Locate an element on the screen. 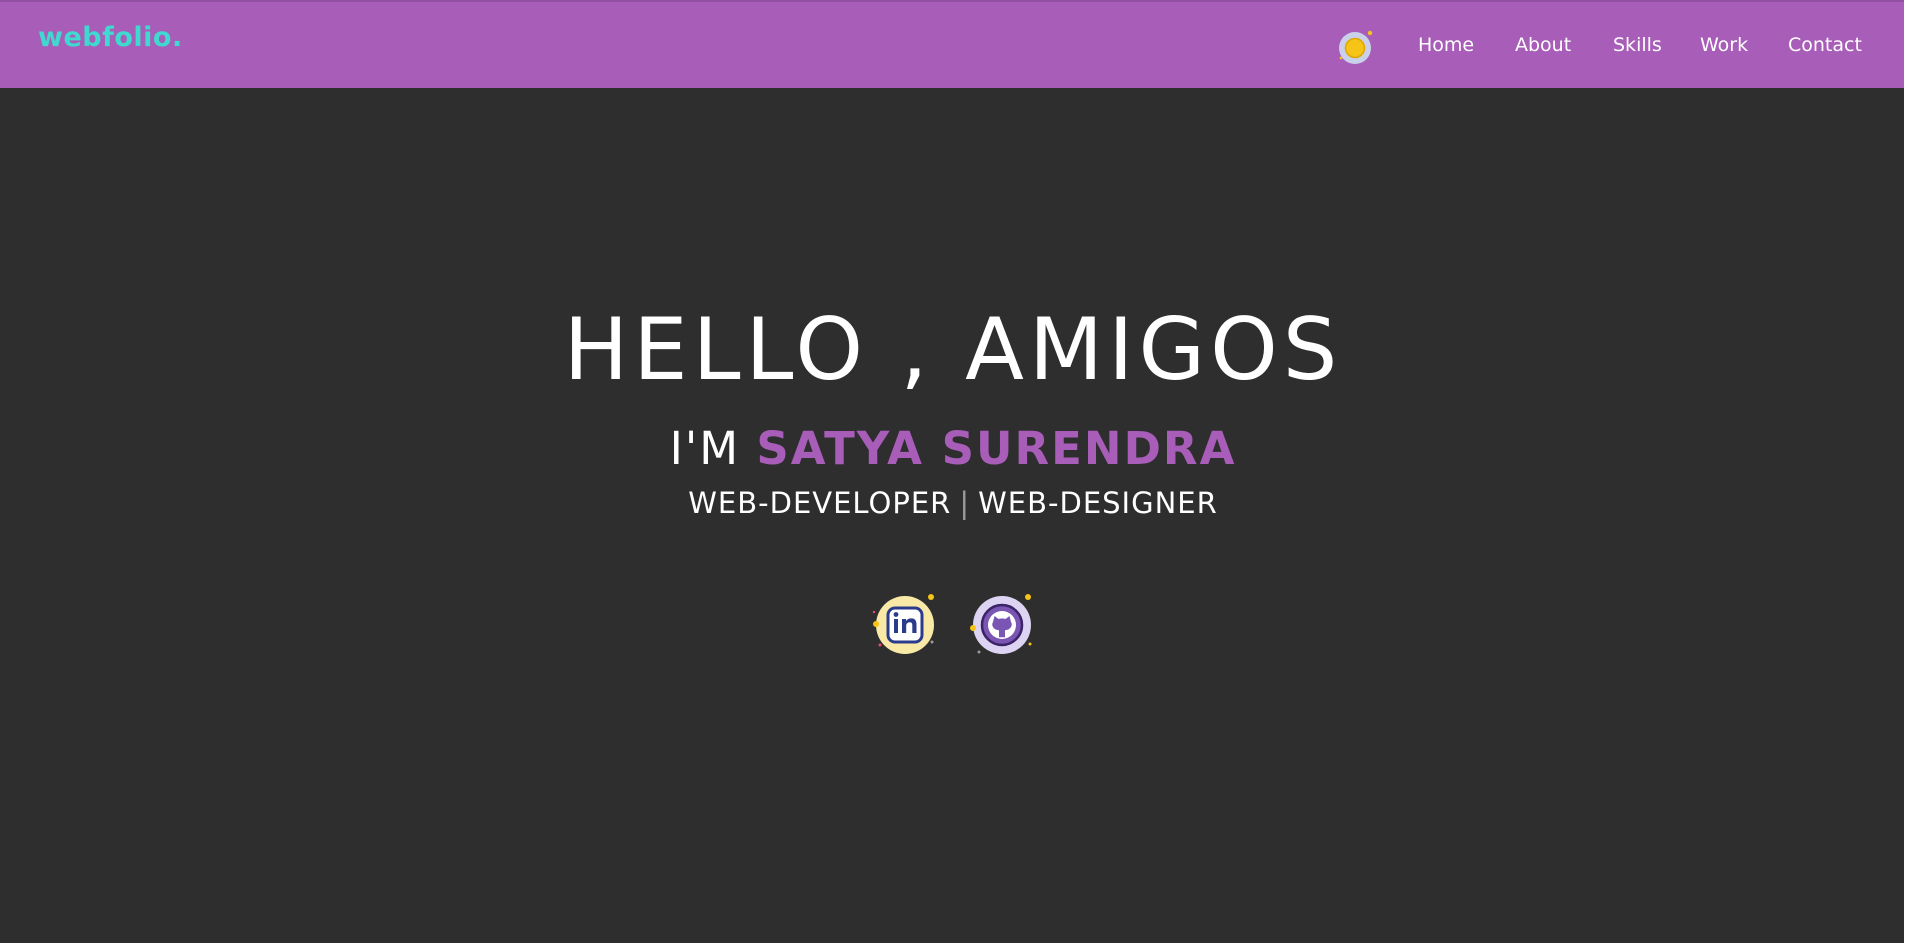  nav-links: Home About Skills Work Contact is located at coordinates (953, 48).